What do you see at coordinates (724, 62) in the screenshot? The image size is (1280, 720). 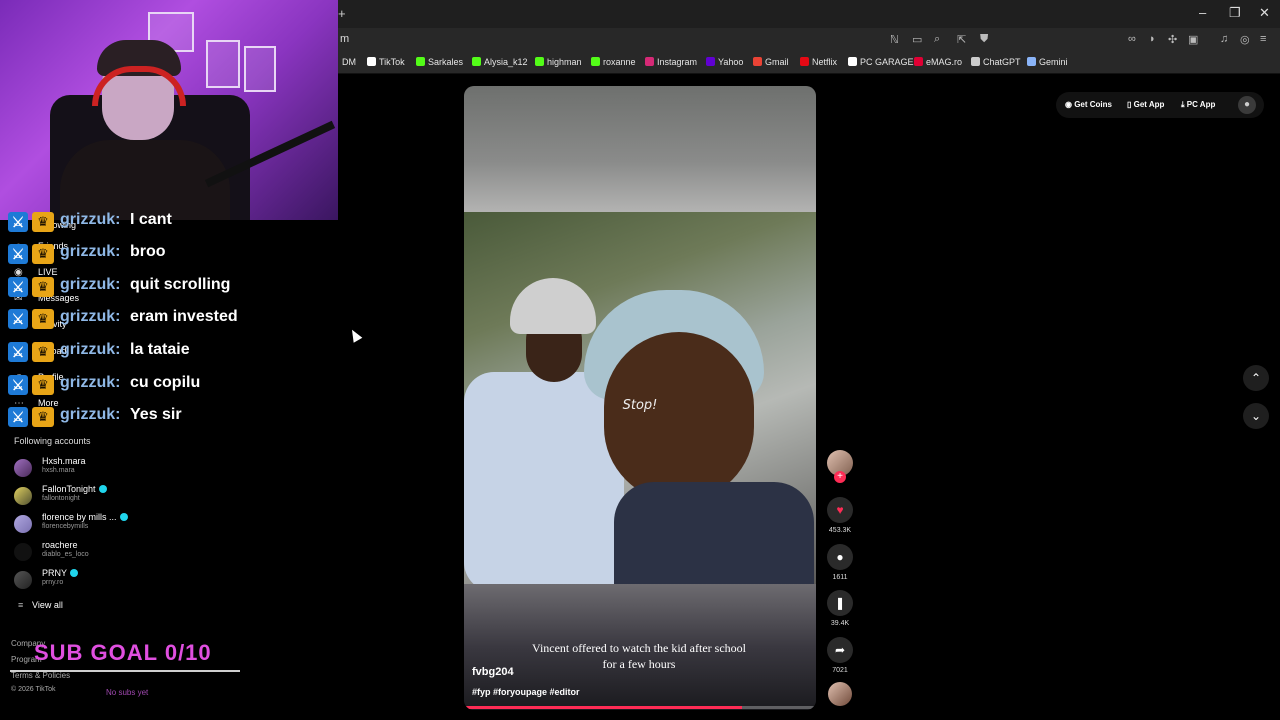 I see `bookmark-yahoo: Yahoo` at bounding box center [724, 62].